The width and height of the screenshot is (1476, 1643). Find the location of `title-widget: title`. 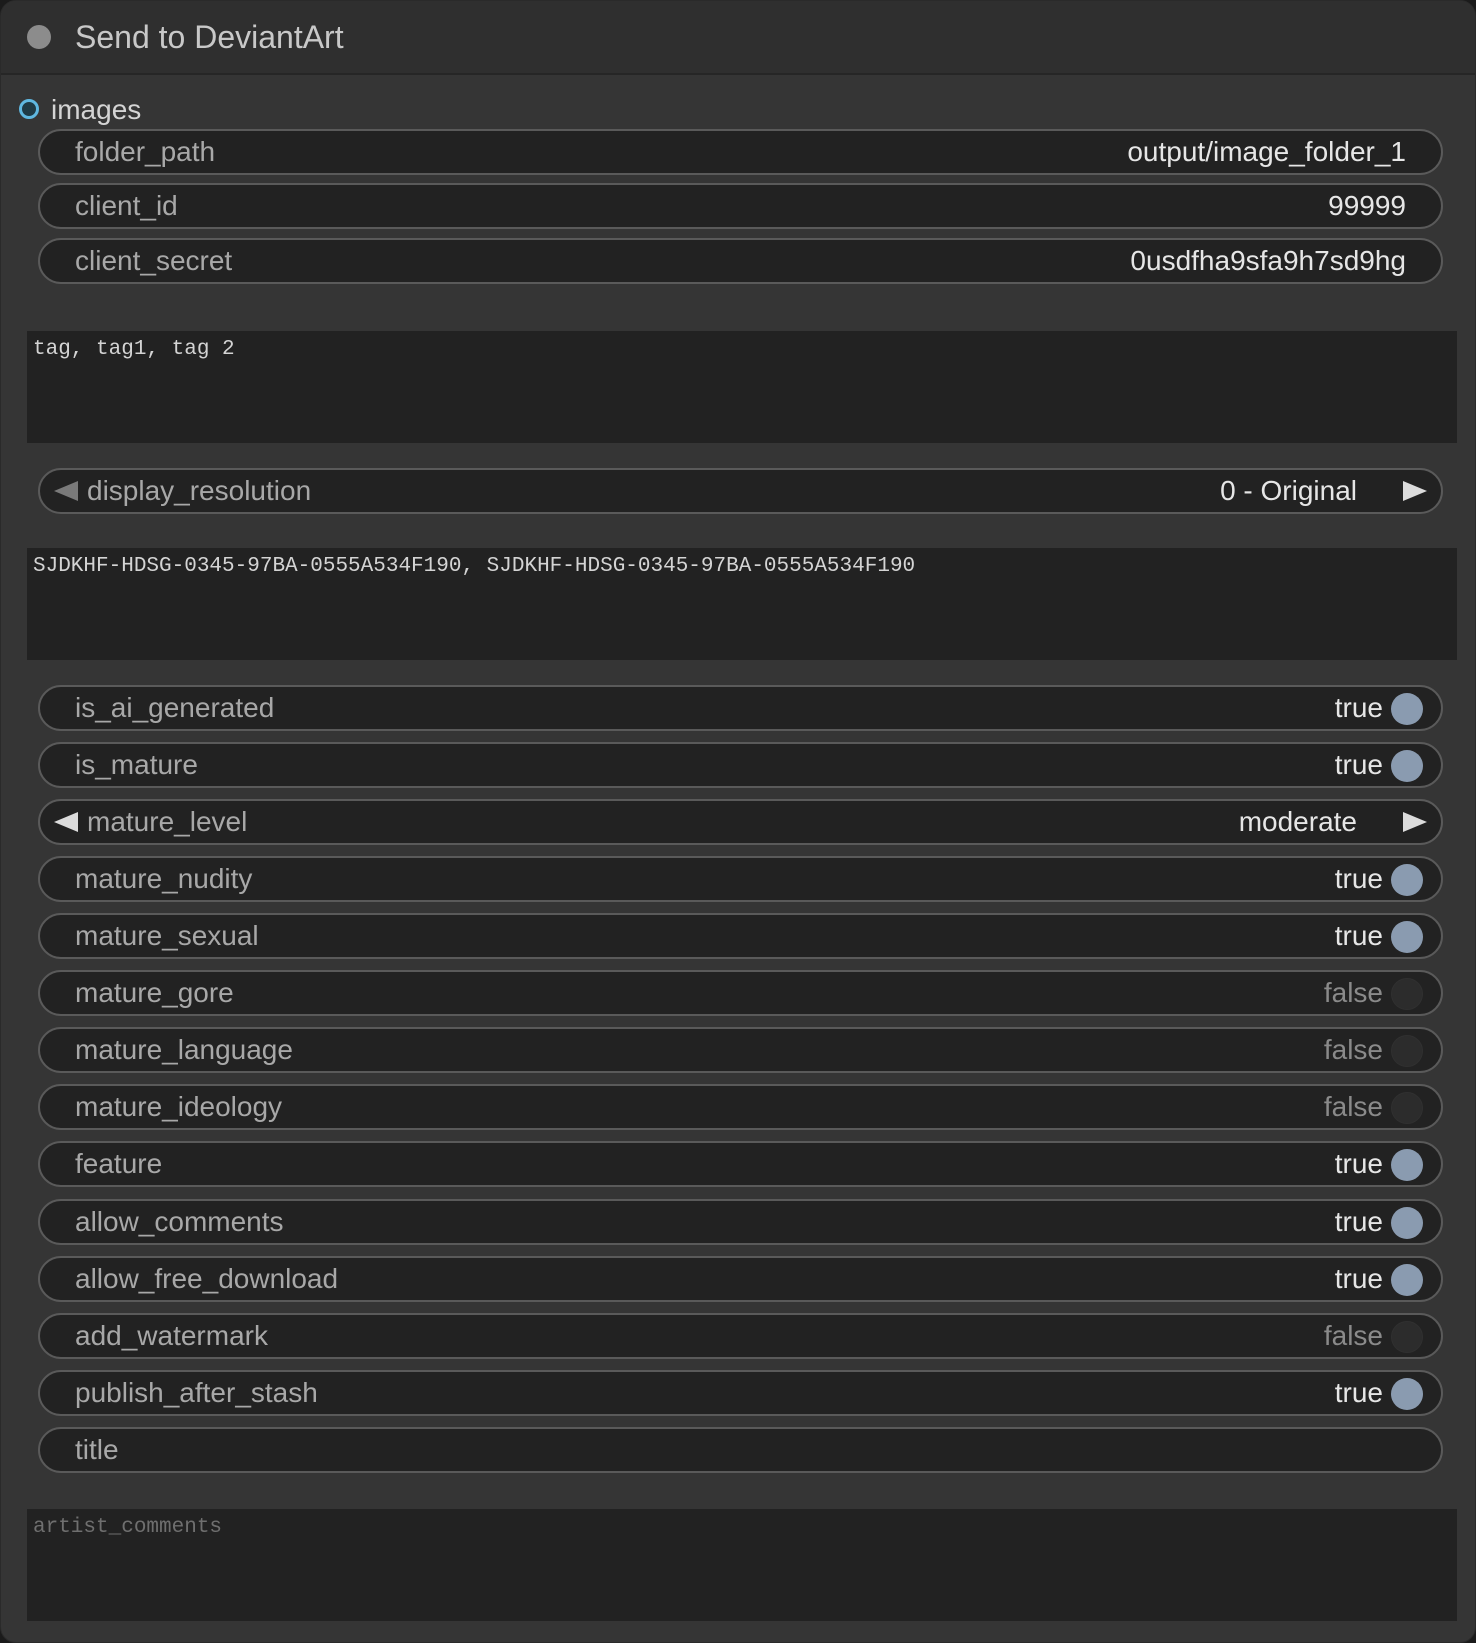

title-widget: title is located at coordinates (740, 1450).